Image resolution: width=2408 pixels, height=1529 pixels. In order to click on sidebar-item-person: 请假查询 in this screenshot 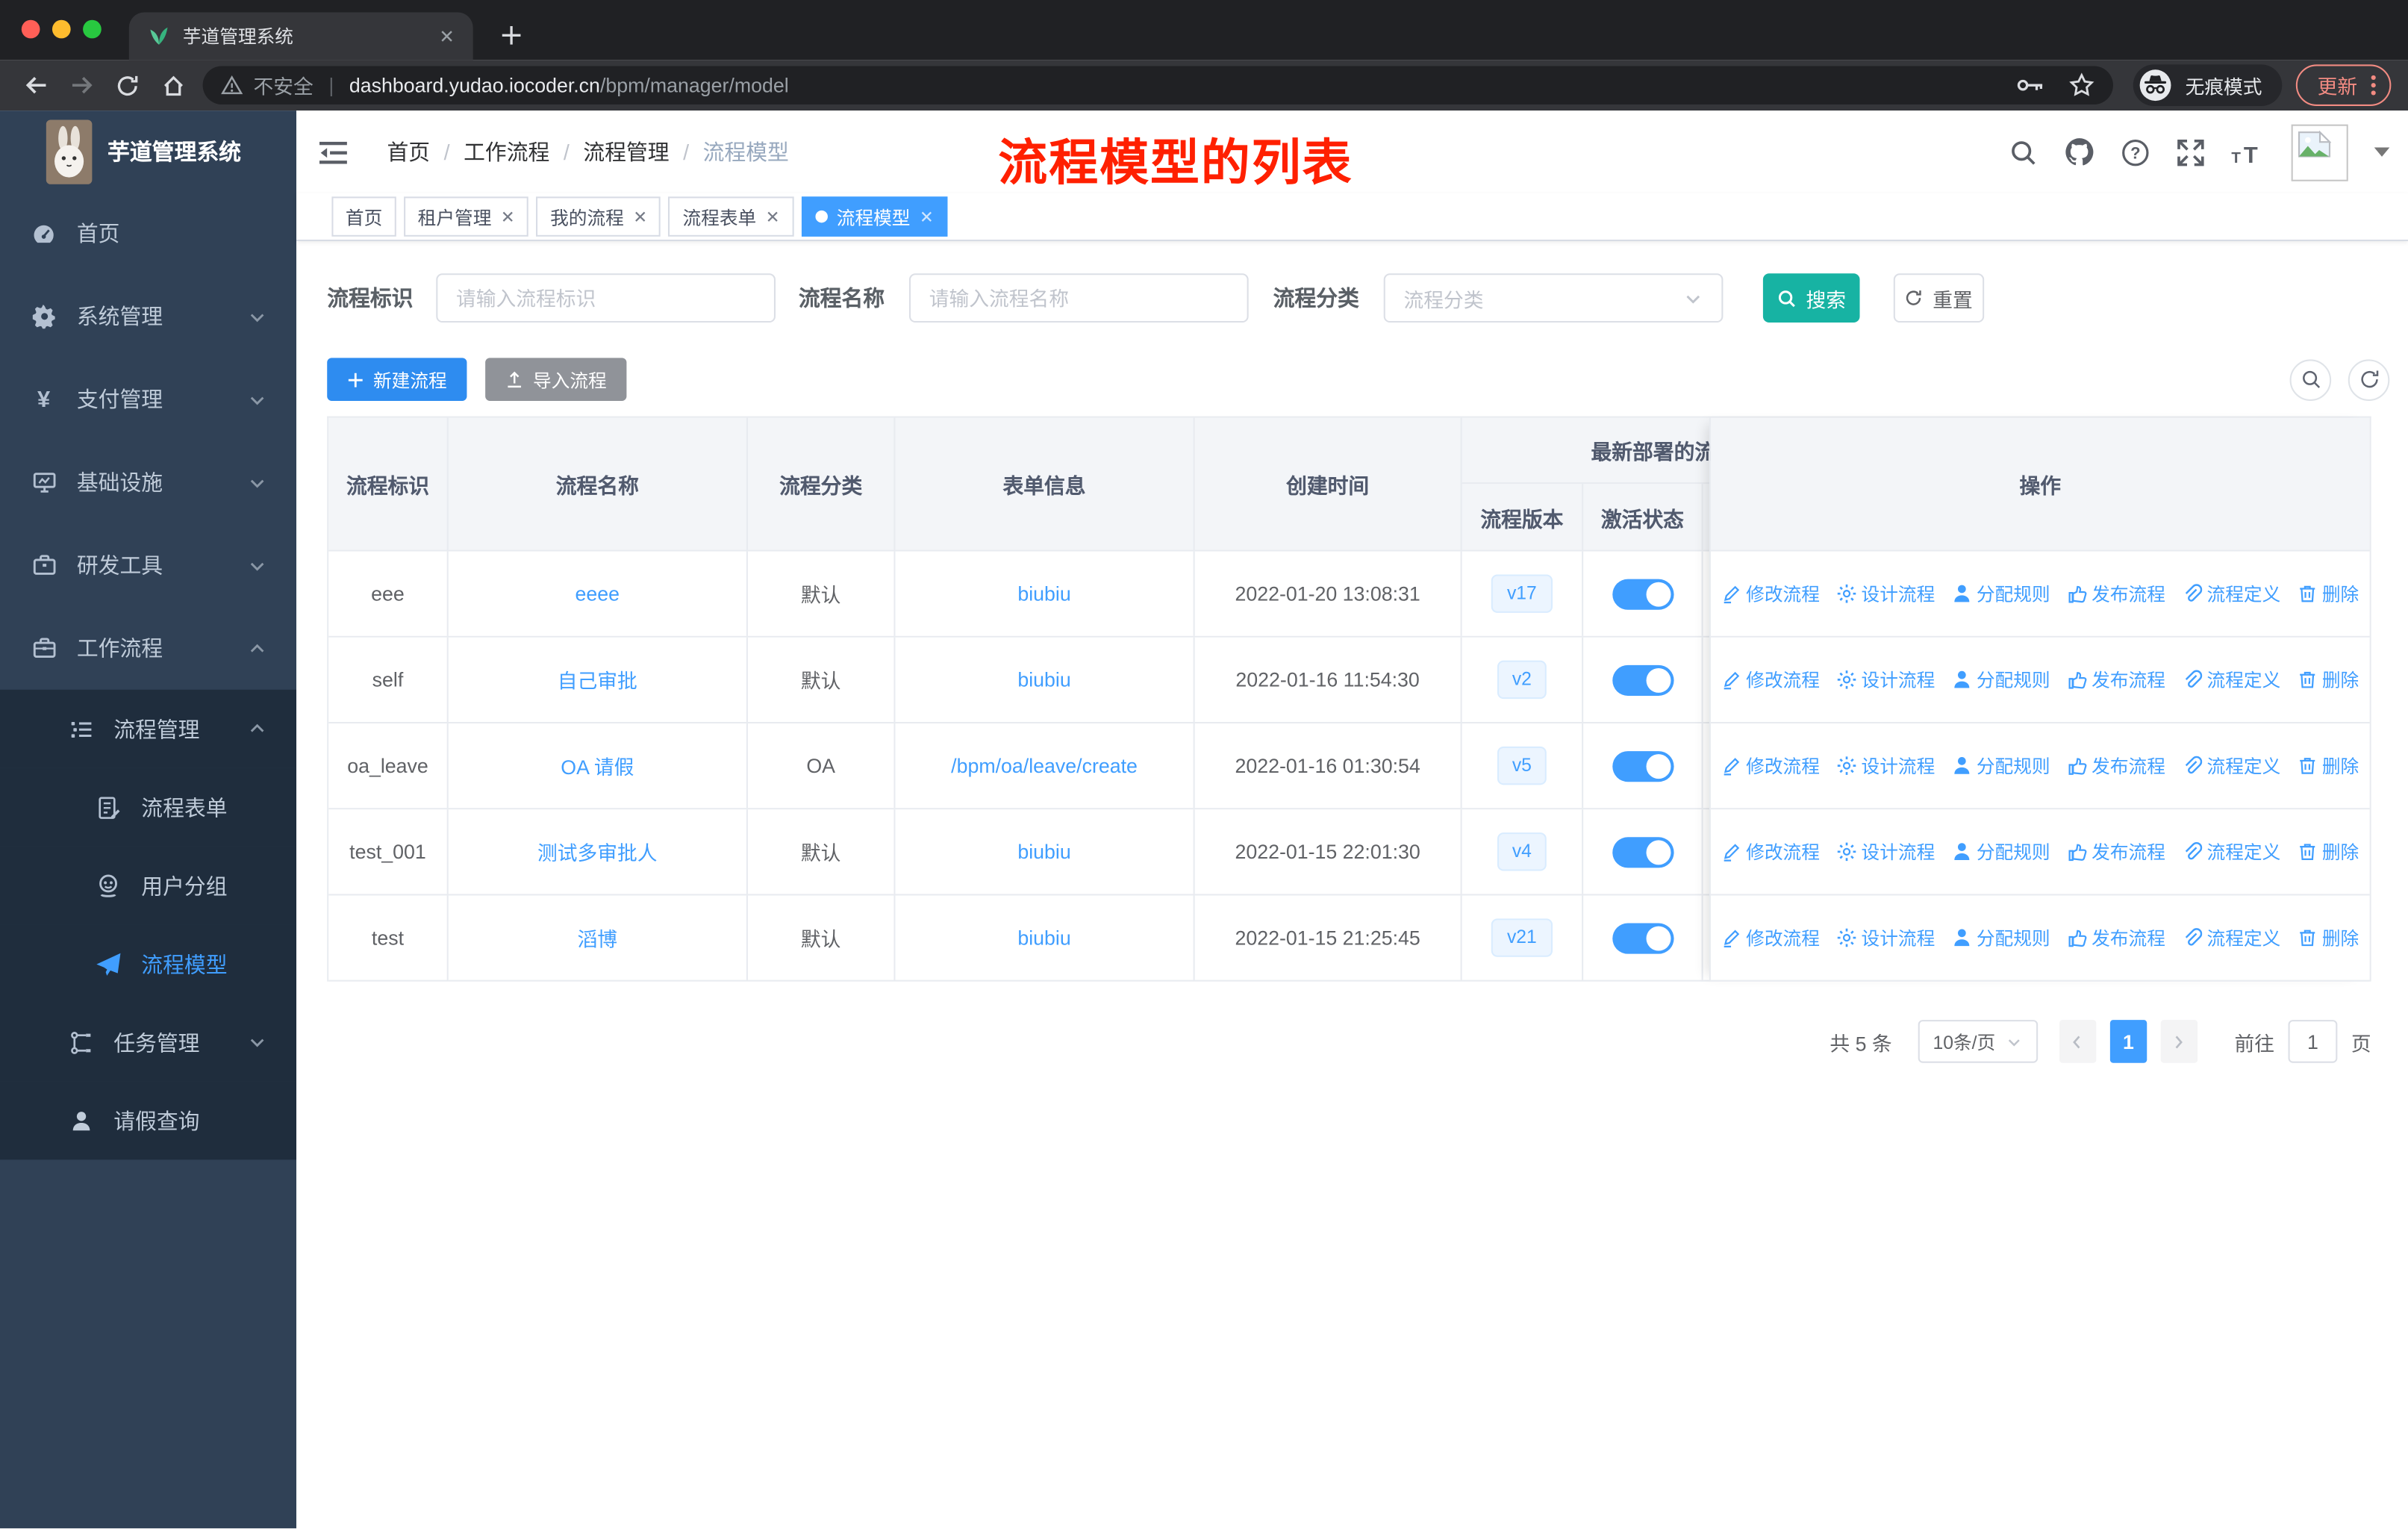, I will do `click(148, 1120)`.